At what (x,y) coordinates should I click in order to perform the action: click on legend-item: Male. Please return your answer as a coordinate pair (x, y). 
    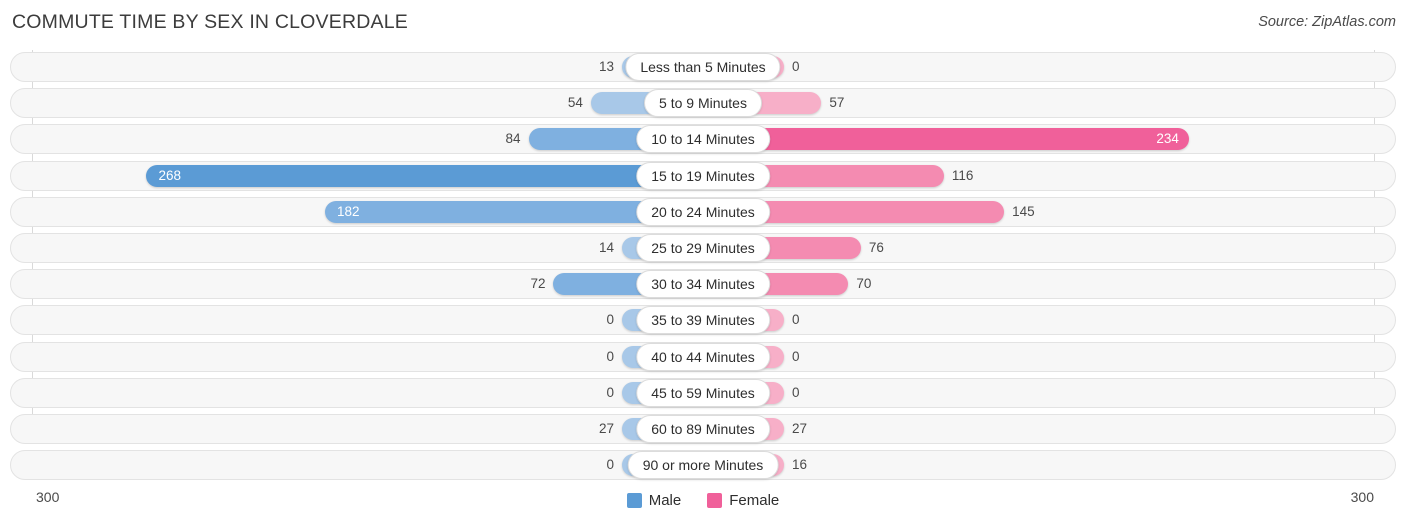
    Looking at the image, I should click on (654, 500).